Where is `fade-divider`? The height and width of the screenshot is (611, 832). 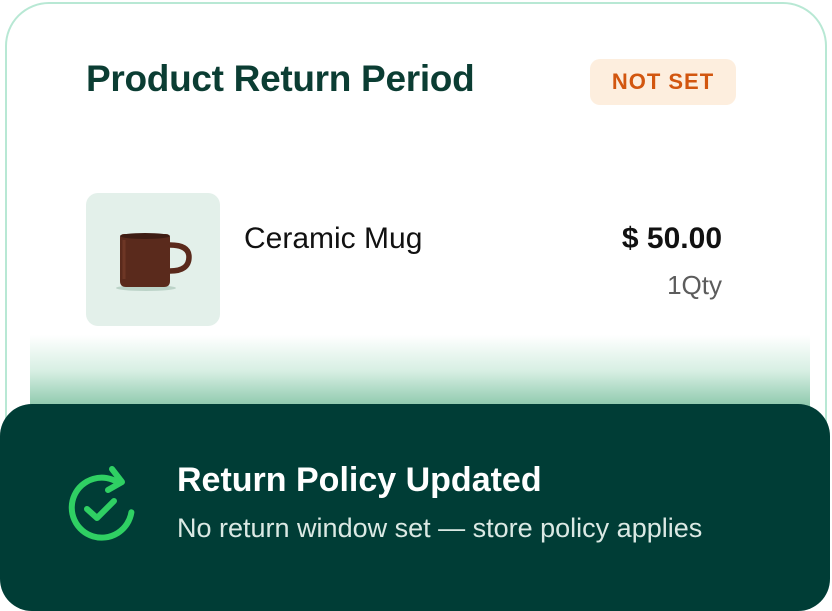
fade-divider is located at coordinates (420, 375).